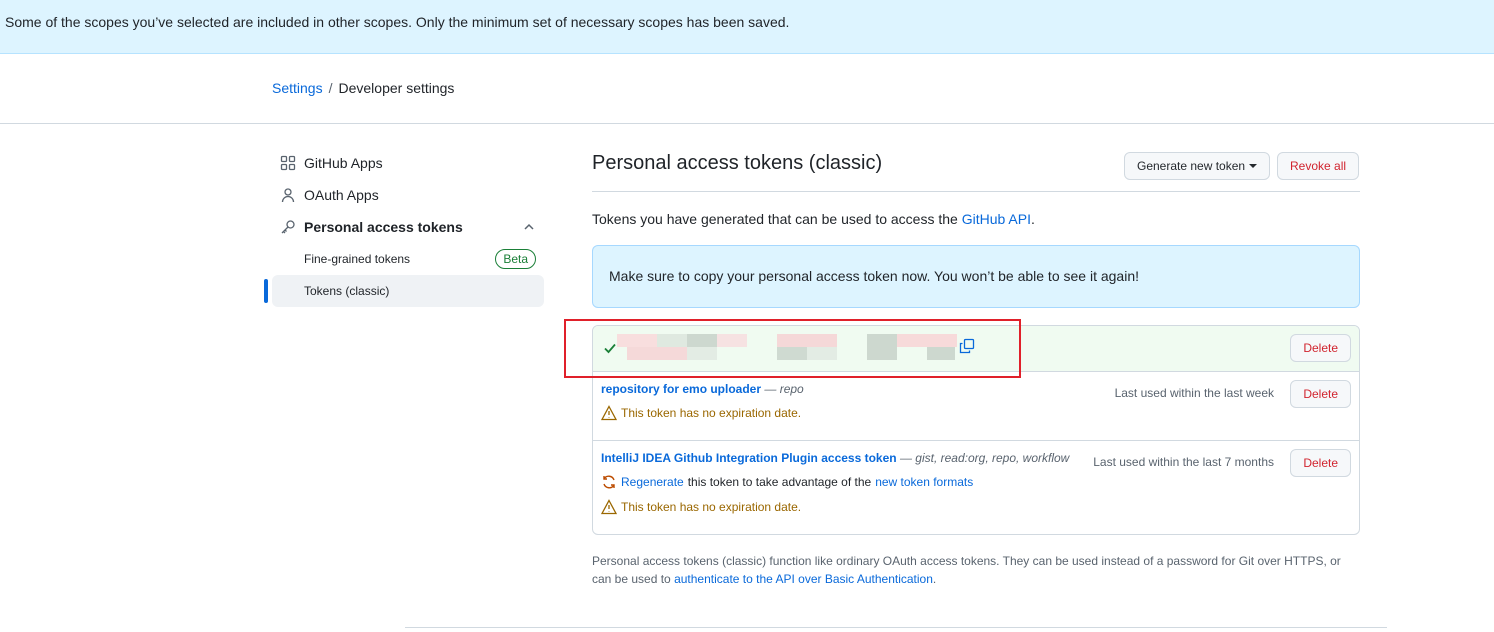  What do you see at coordinates (266, 291) in the screenshot?
I see `active-indicator` at bounding box center [266, 291].